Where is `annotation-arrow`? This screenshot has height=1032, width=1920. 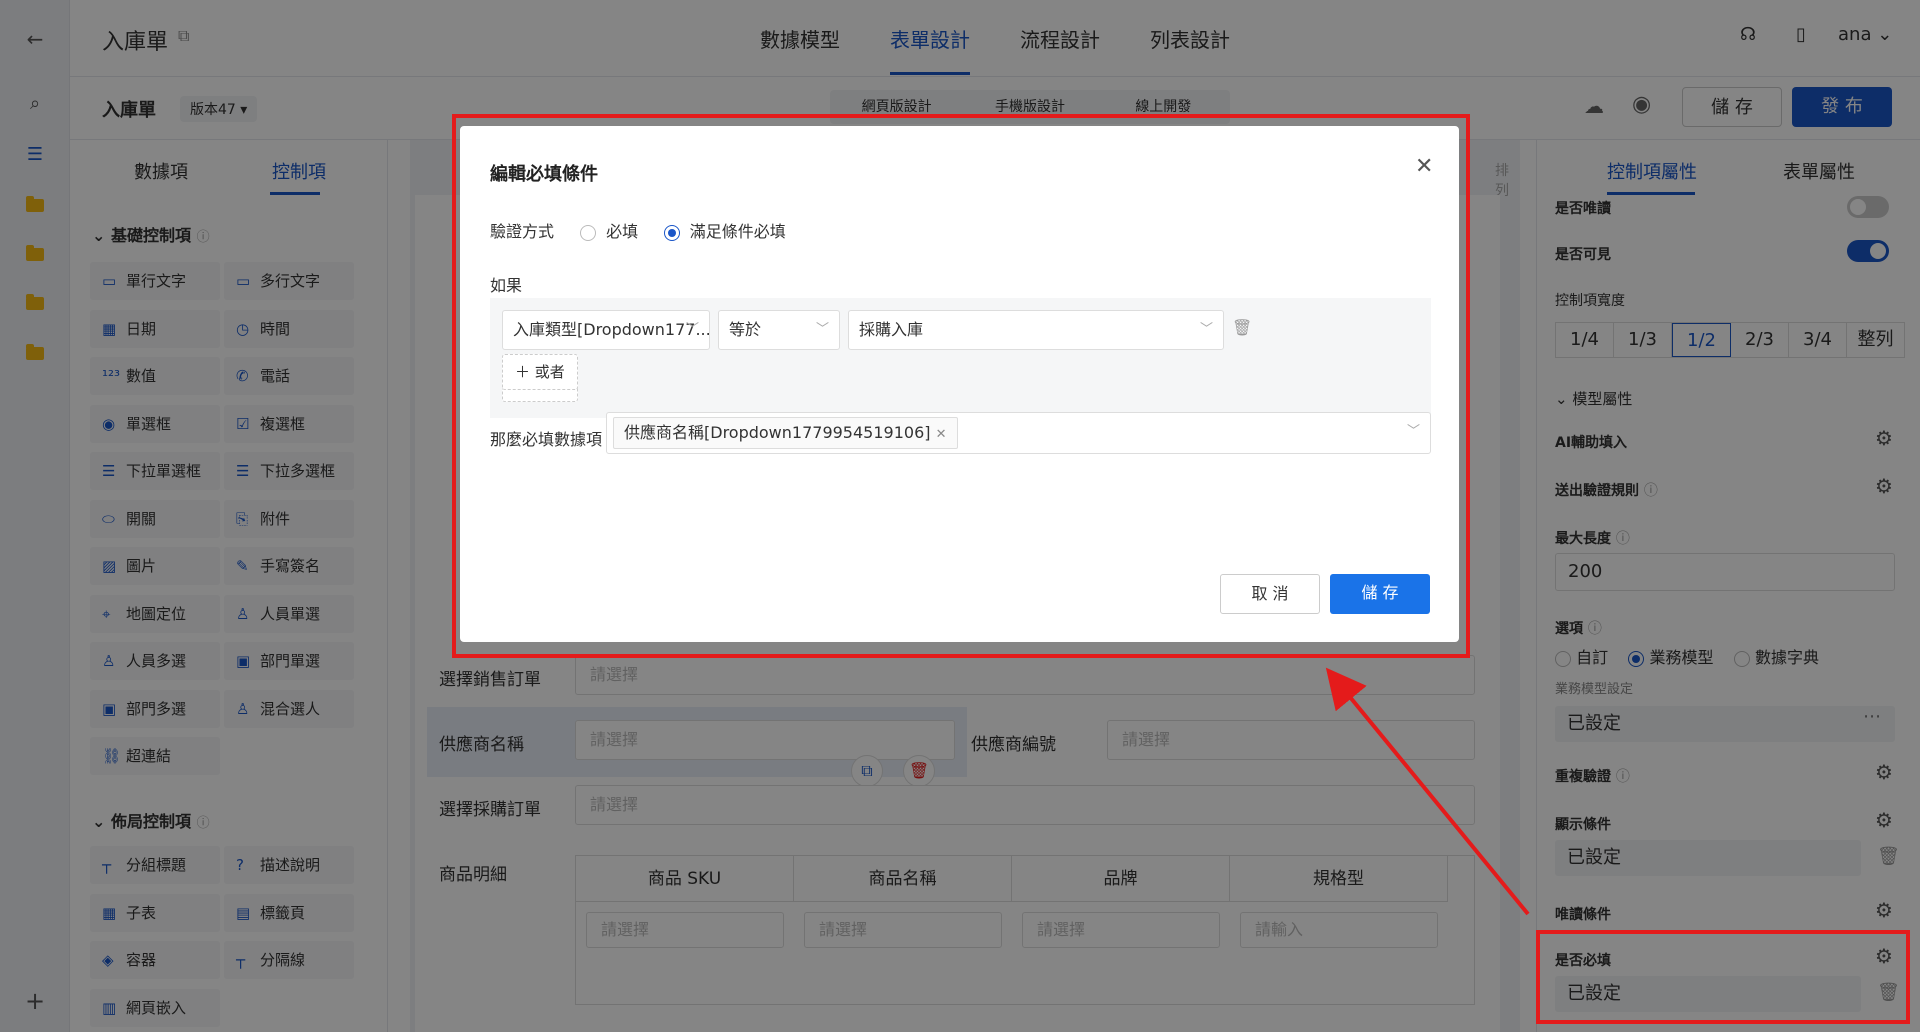 annotation-arrow is located at coordinates (1427, 791).